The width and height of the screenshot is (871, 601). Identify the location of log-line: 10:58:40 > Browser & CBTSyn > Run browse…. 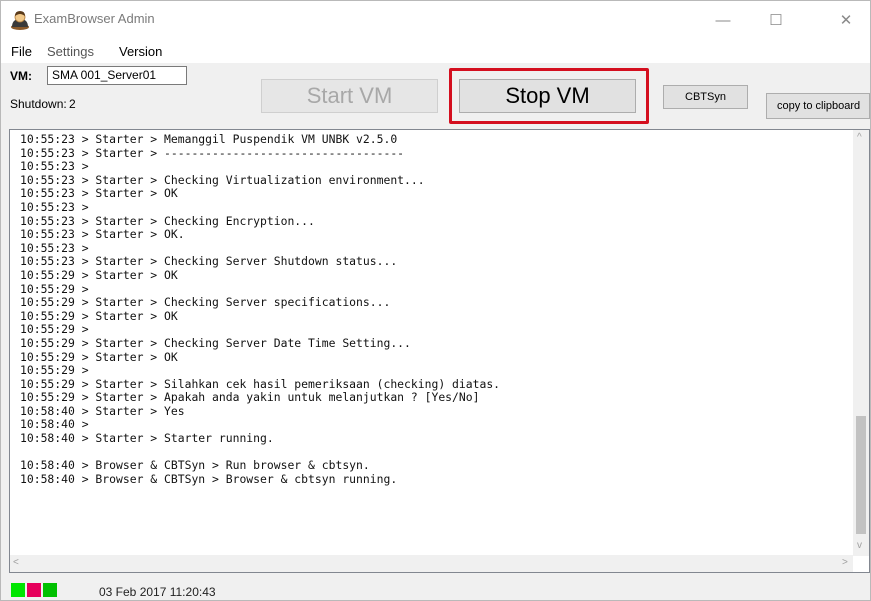
(195, 465).